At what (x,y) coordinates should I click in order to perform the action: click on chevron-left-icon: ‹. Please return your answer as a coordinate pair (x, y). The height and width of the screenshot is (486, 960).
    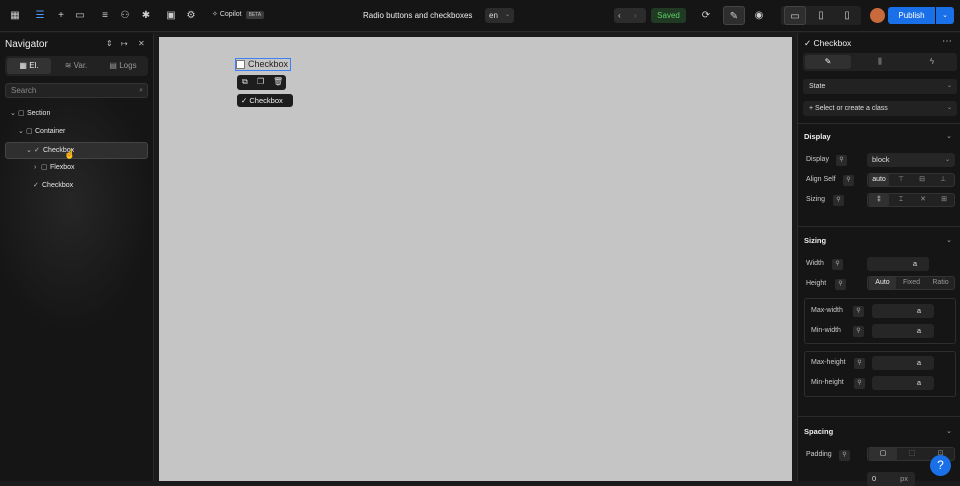
    Looking at the image, I should click on (619, 15).